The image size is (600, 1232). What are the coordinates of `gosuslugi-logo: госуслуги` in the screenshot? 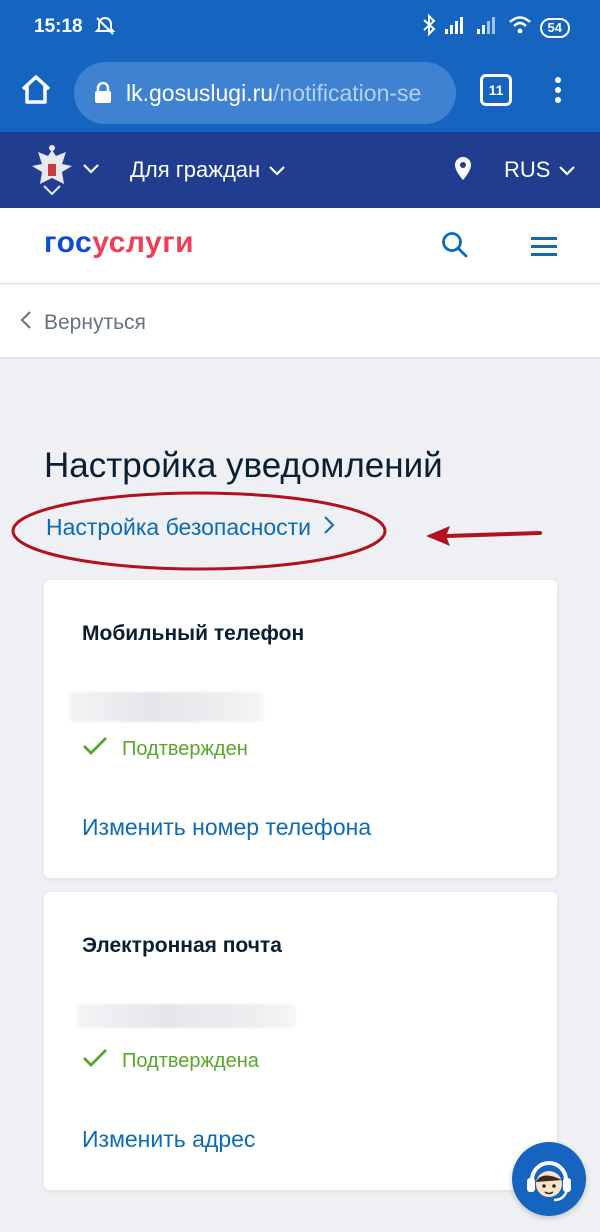 It's located at (119, 243).